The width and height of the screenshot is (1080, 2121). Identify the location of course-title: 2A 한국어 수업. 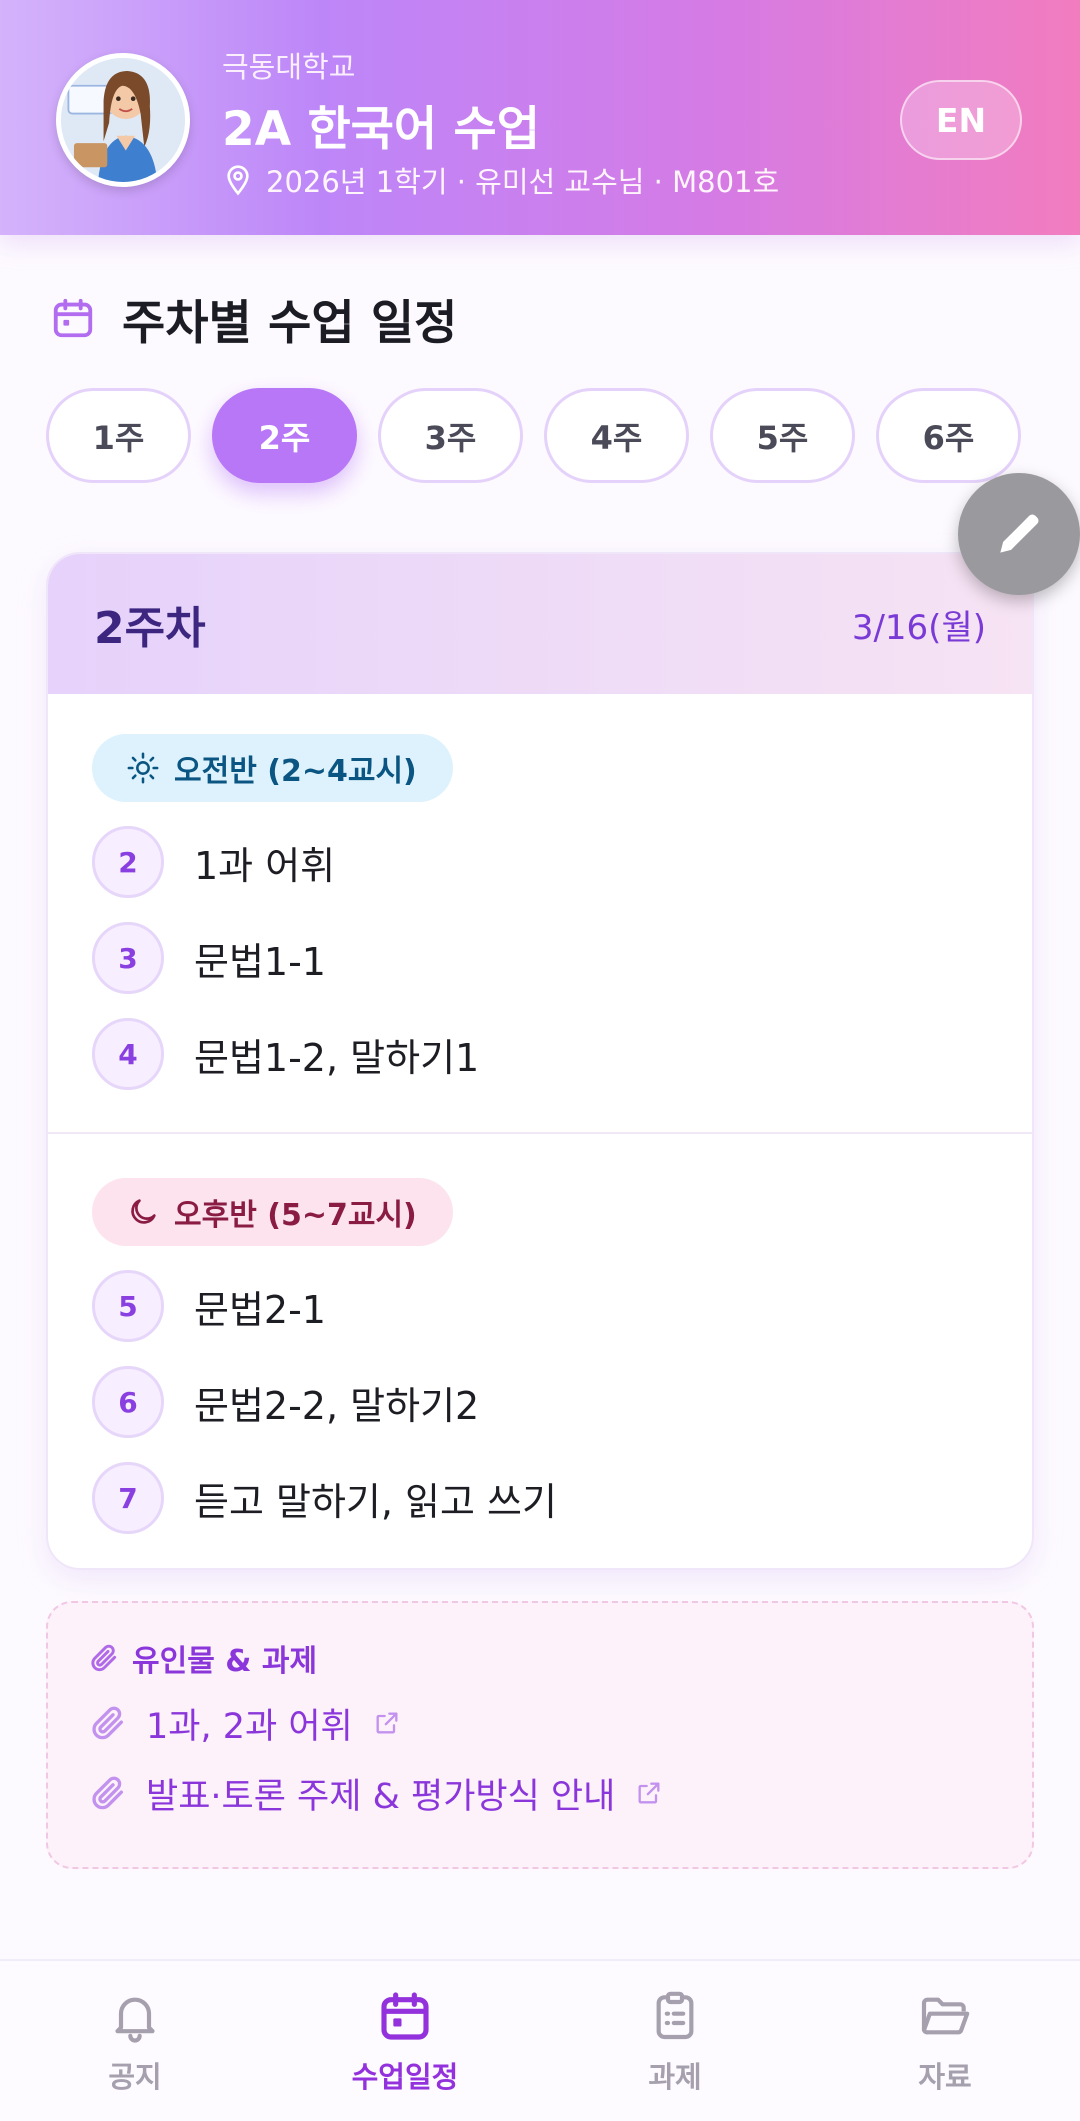
(381, 129).